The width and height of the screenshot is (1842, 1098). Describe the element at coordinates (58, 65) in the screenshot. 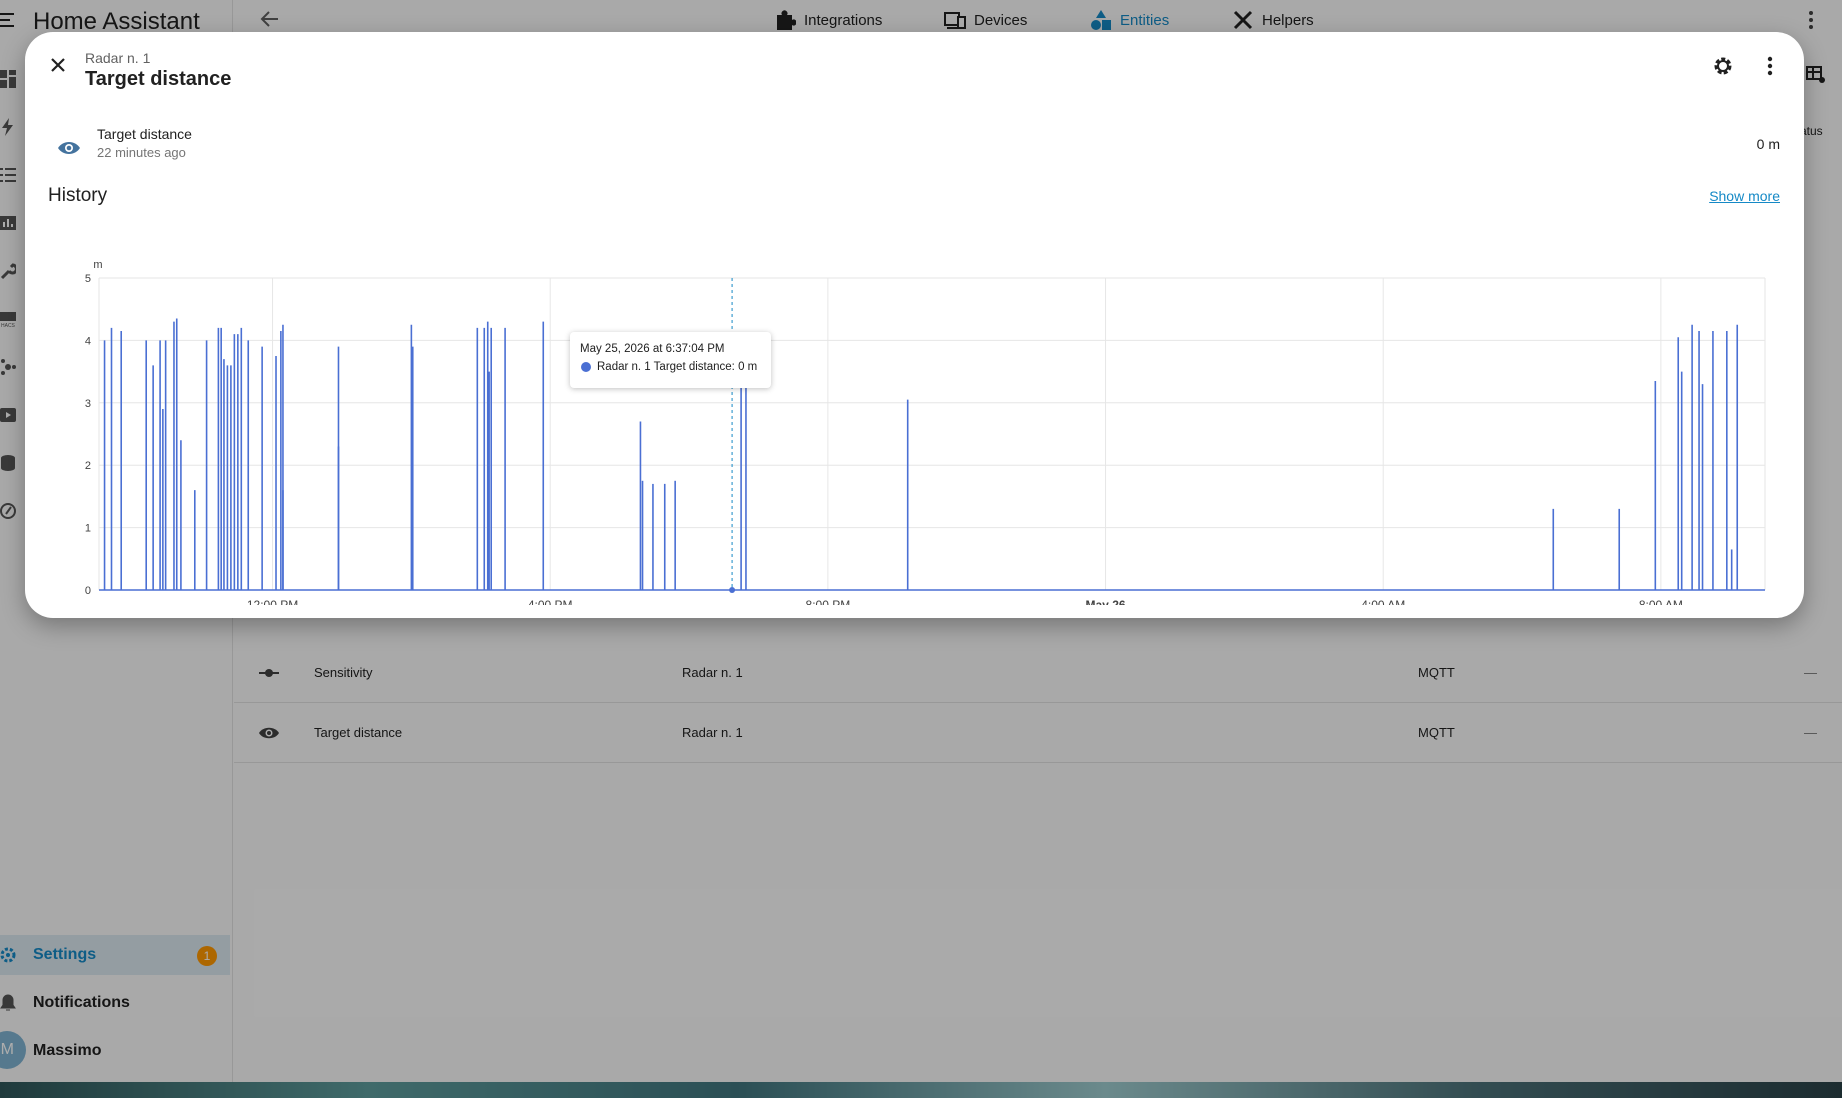

I see `close-icon` at that location.